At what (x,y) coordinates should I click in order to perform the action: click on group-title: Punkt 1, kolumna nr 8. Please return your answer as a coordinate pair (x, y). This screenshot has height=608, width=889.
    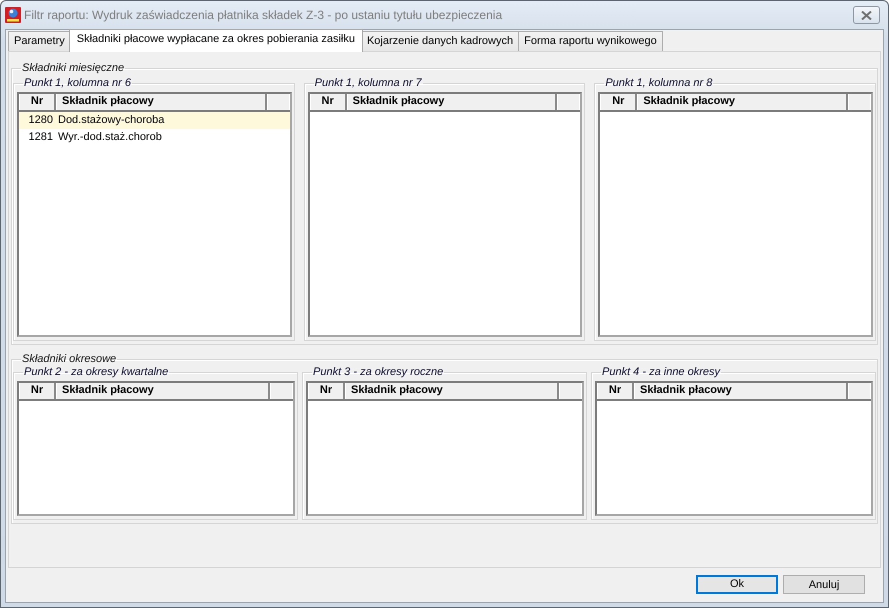
    Looking at the image, I should click on (659, 83).